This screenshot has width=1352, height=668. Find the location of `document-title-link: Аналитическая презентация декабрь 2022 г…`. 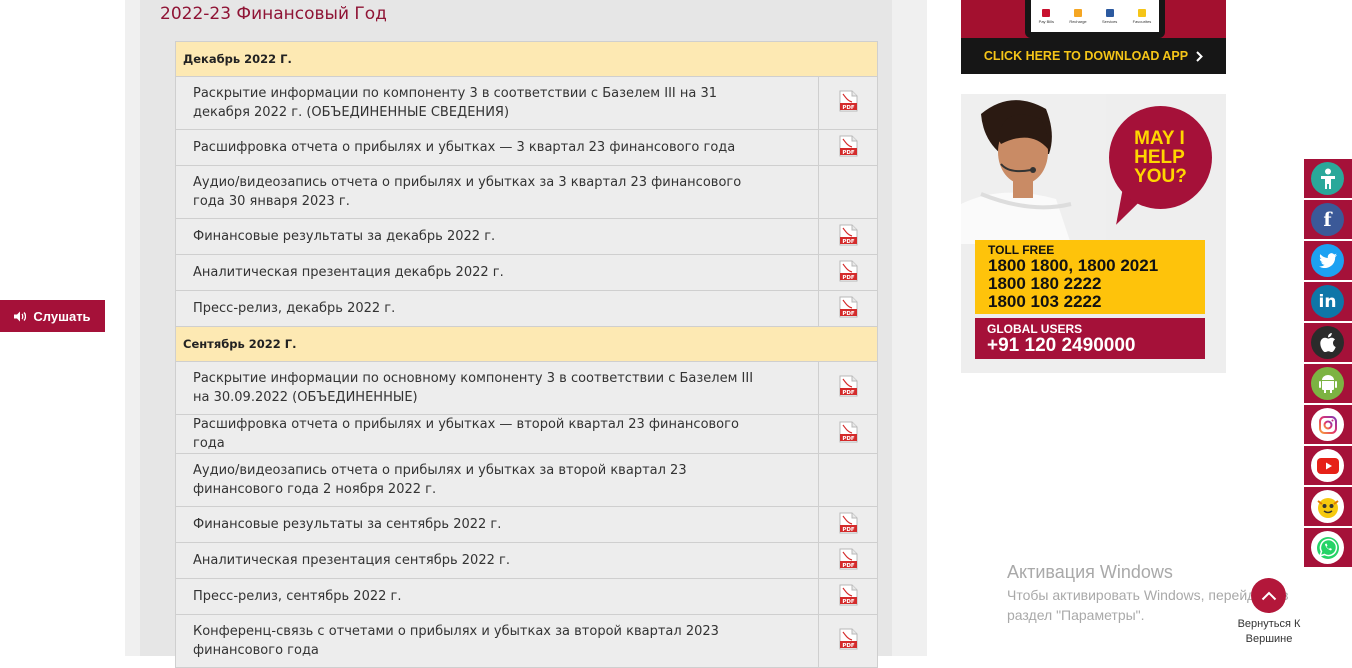

document-title-link: Аналитическая презентация декабрь 2022 г… is located at coordinates (497, 272).